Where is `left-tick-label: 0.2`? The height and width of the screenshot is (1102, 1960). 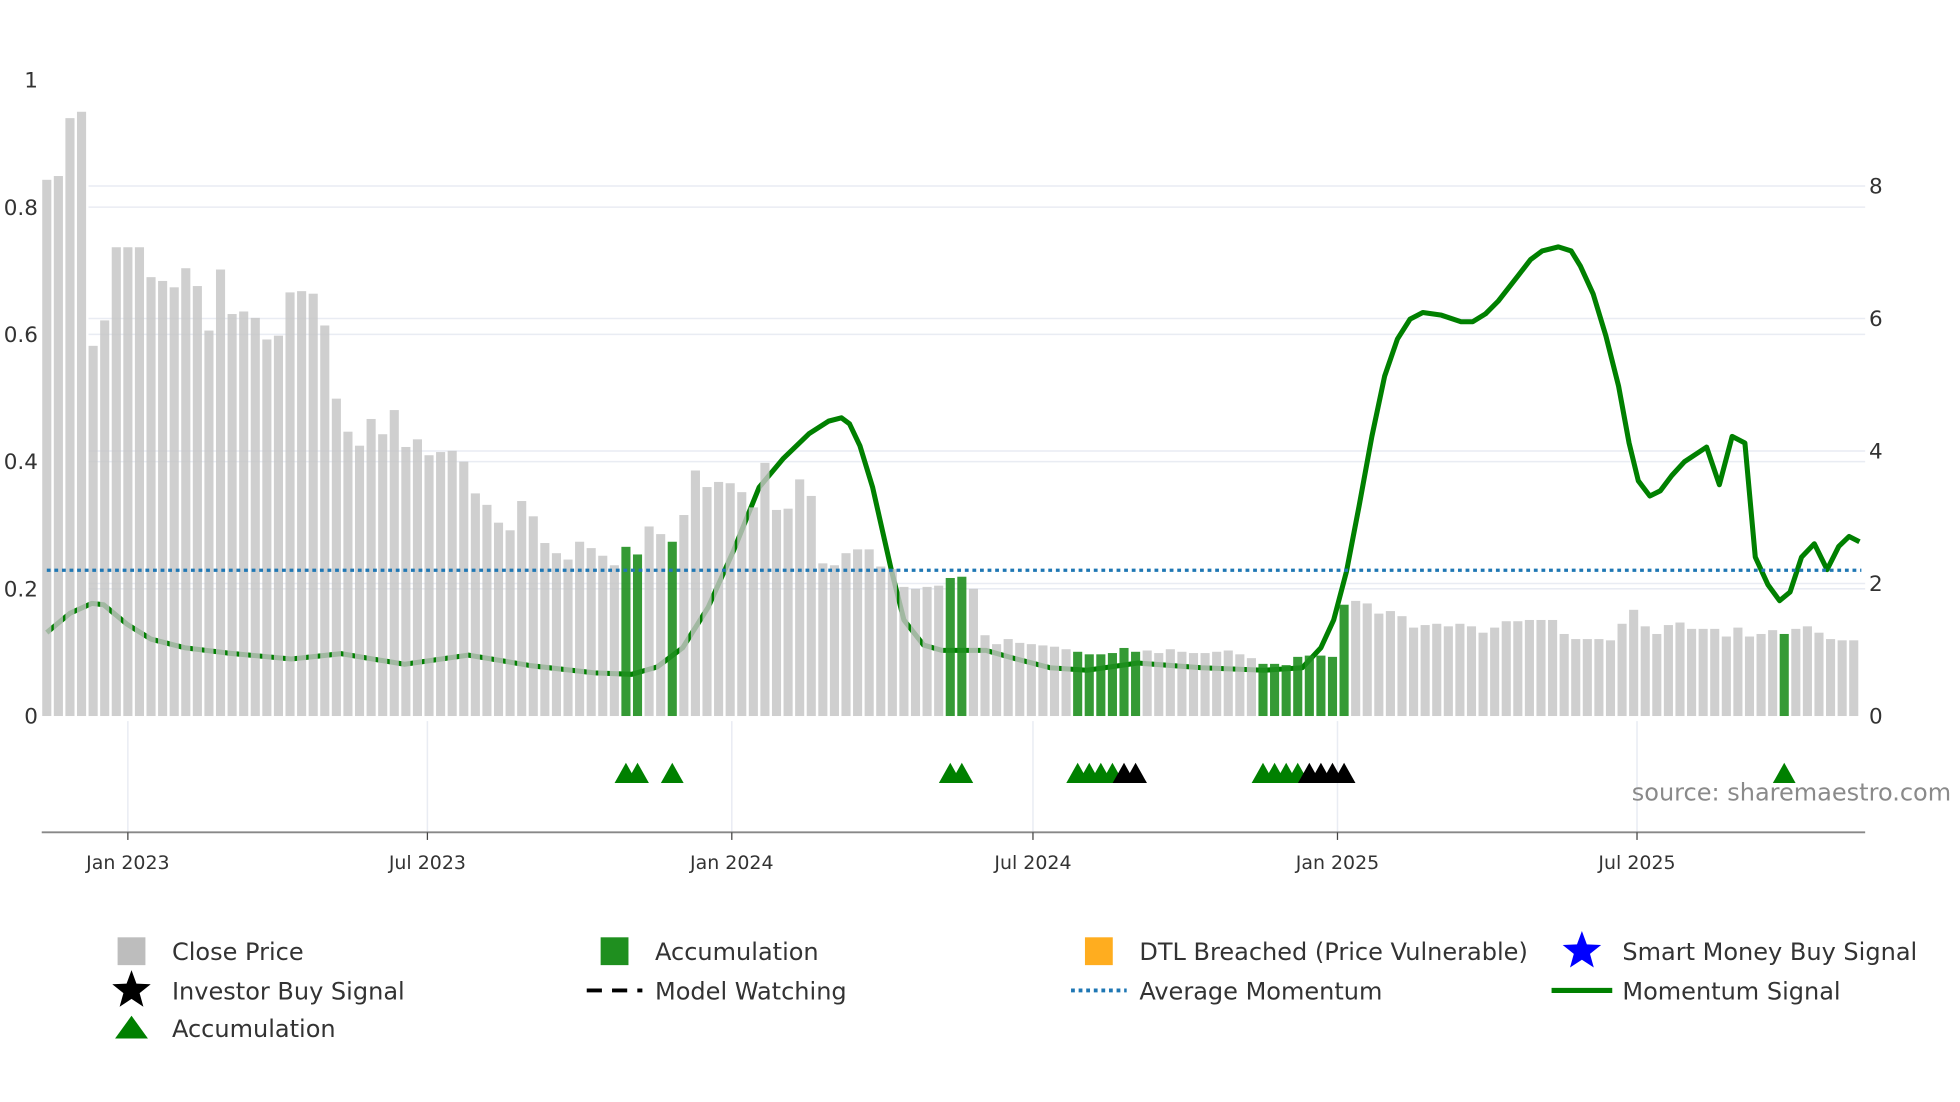
left-tick-label: 0.2 is located at coordinates (21, 589).